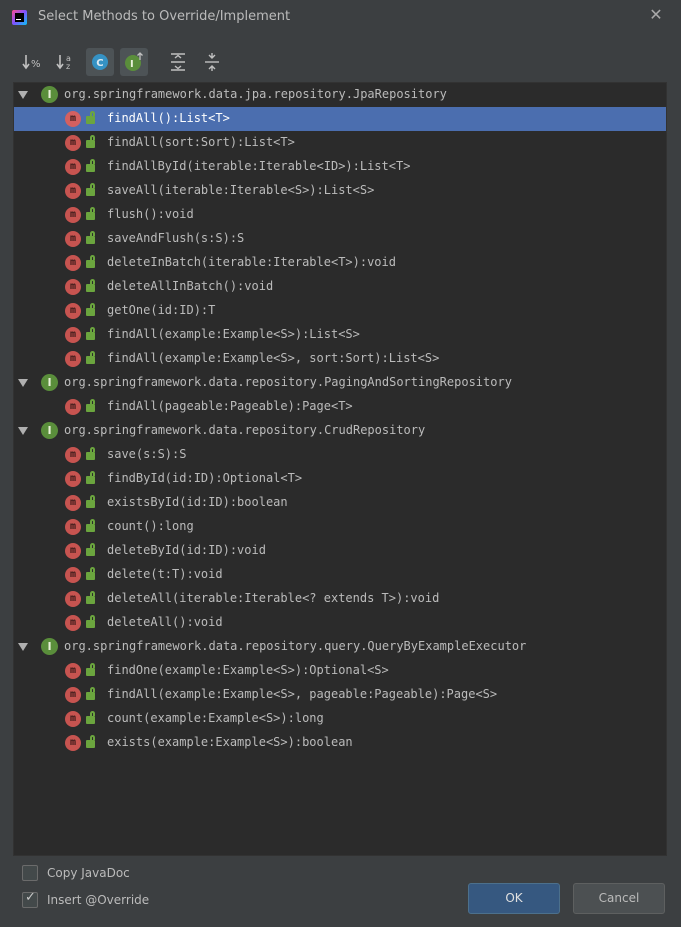 The height and width of the screenshot is (927, 681). Describe the element at coordinates (619, 898) in the screenshot. I see `cancel-button: Cancel` at that location.